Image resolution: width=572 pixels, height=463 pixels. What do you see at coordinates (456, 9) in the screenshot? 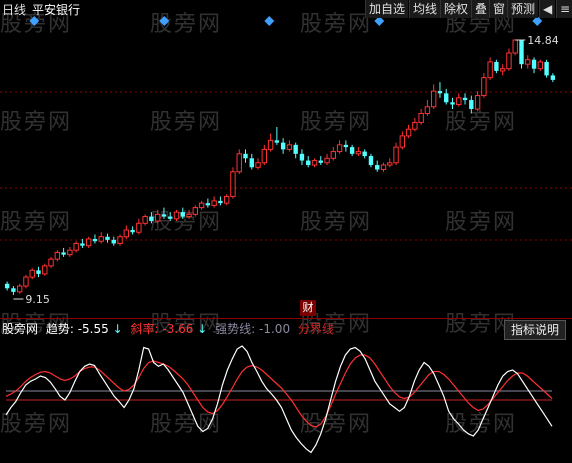
I see `exright-button: 除权` at bounding box center [456, 9].